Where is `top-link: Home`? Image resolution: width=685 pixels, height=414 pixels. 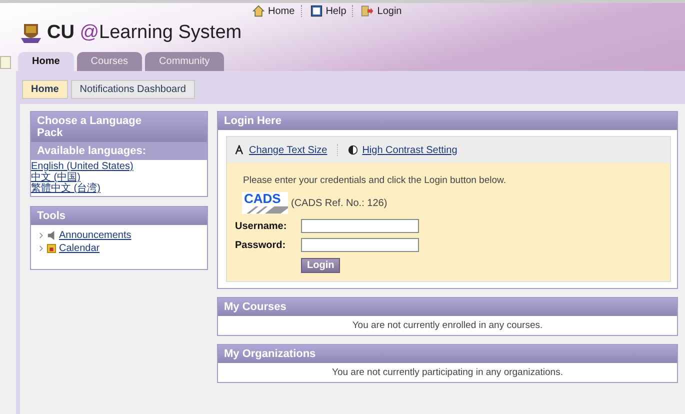 top-link: Home is located at coordinates (277, 11).